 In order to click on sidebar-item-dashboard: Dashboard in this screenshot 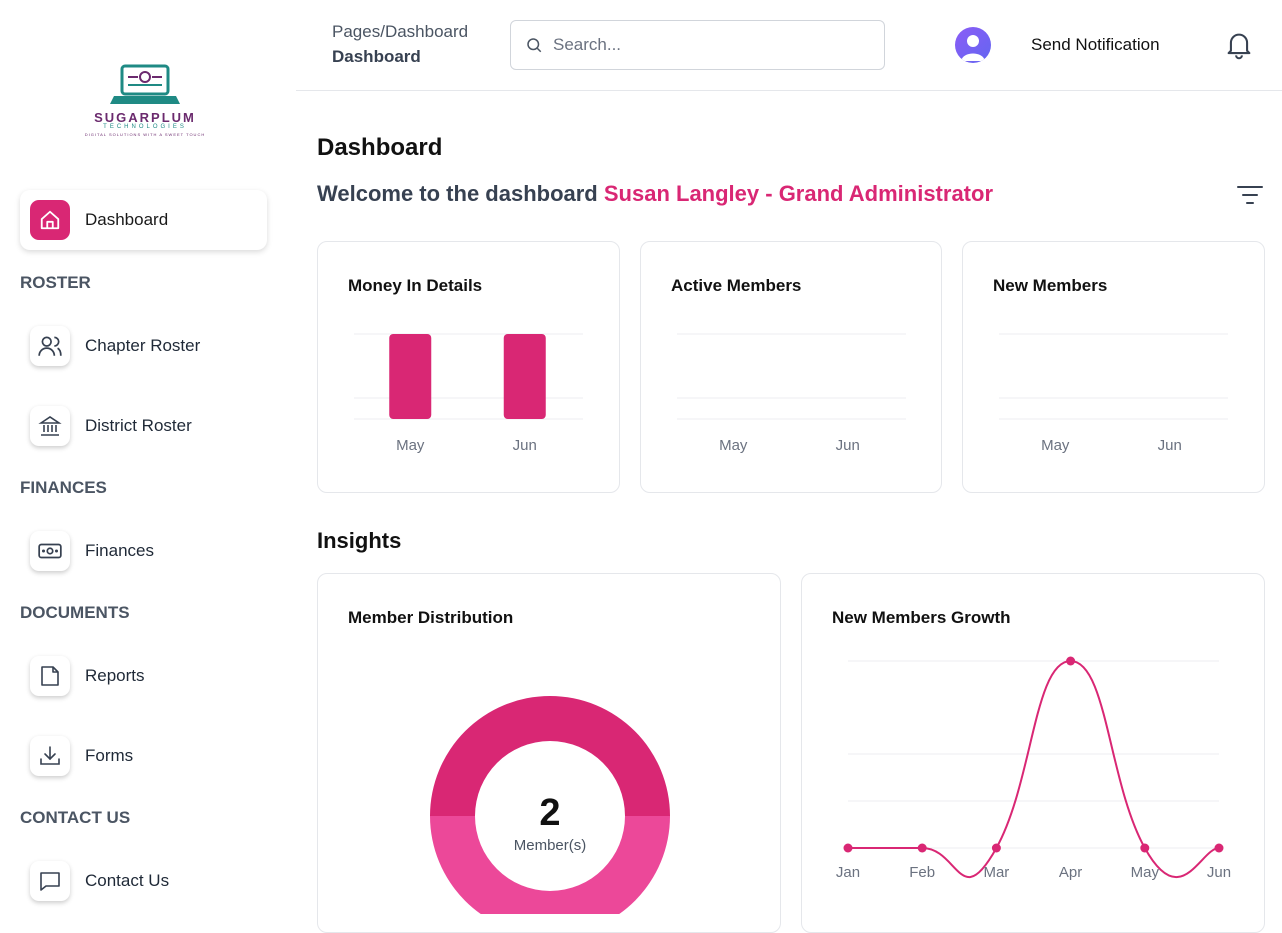, I will do `click(143, 220)`.